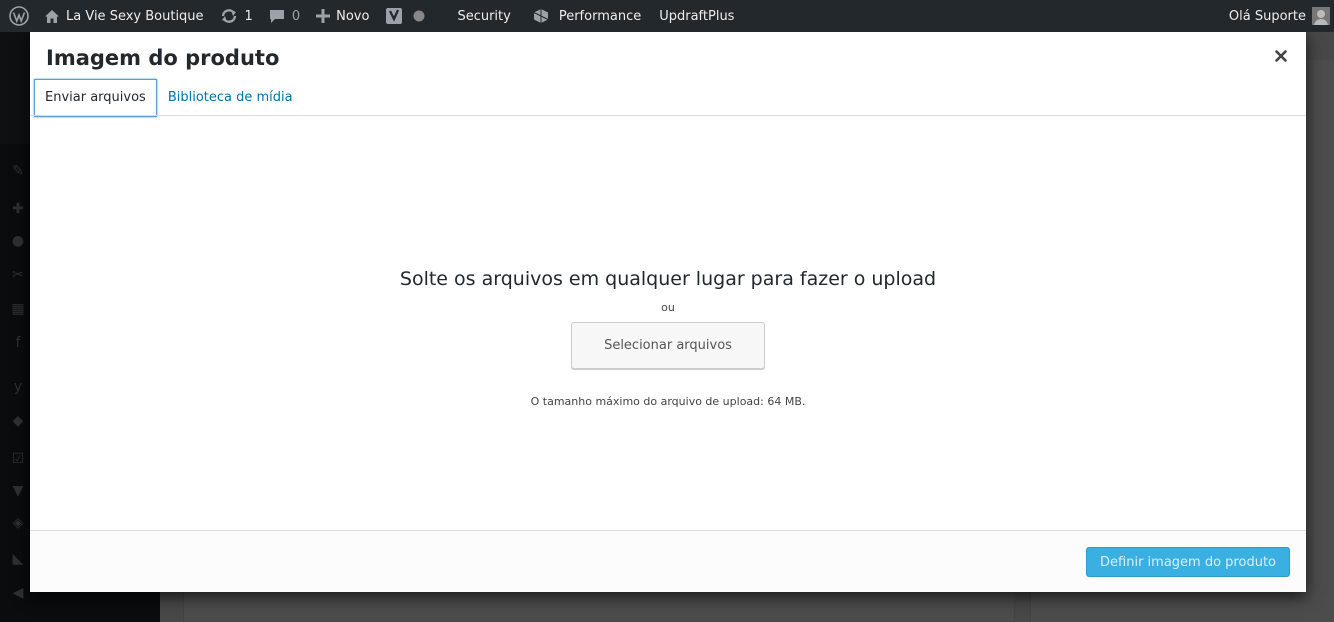 The width and height of the screenshot is (1334, 622). I want to click on wordpress-logo-icon, so click(19, 16).